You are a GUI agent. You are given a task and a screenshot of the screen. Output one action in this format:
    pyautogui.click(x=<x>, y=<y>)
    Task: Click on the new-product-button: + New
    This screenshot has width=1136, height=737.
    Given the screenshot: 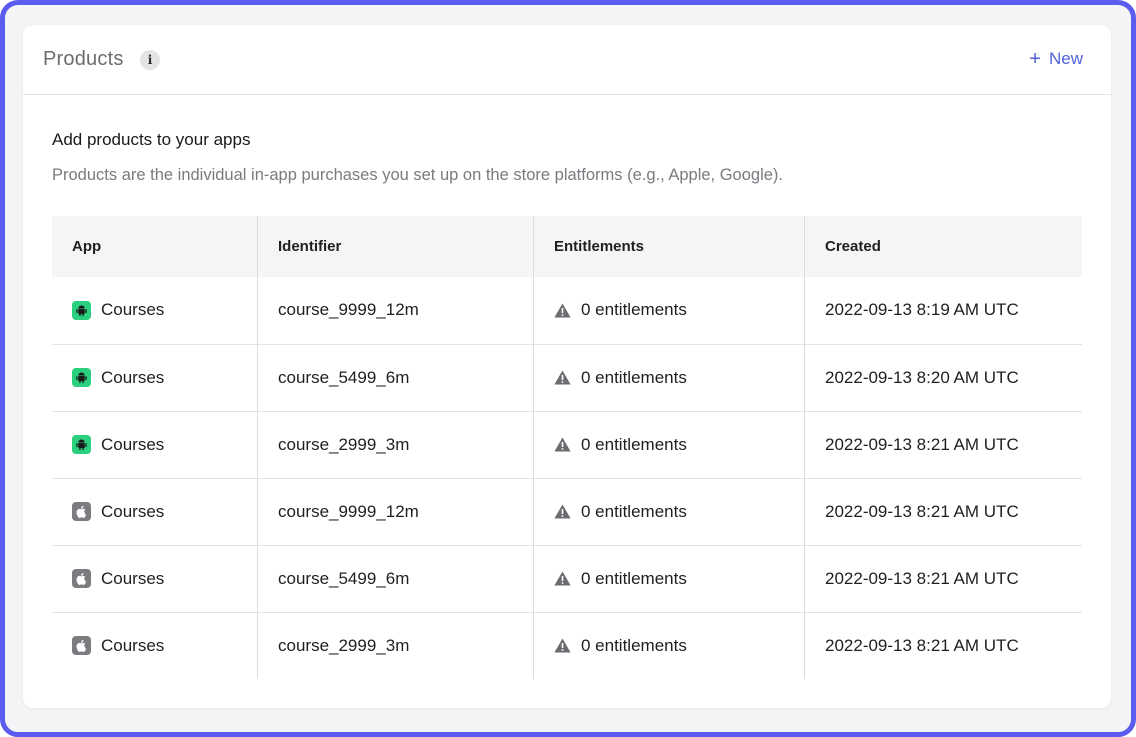 What is the action you would take?
    pyautogui.click(x=1056, y=59)
    